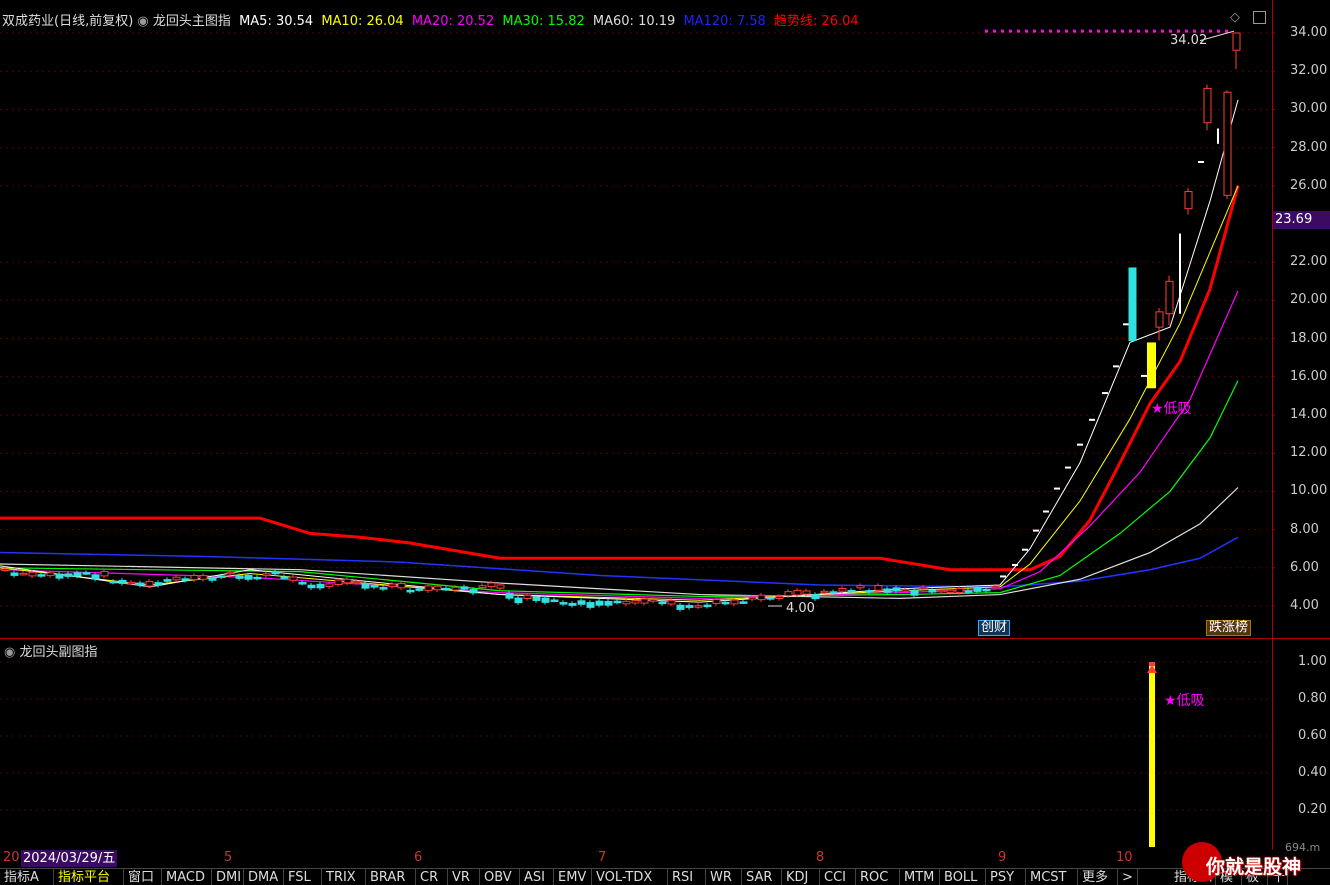 This screenshot has height=885, width=1330. Describe the element at coordinates (543, 21) in the screenshot. I see `ma30-value: MA30: 15.82` at that location.